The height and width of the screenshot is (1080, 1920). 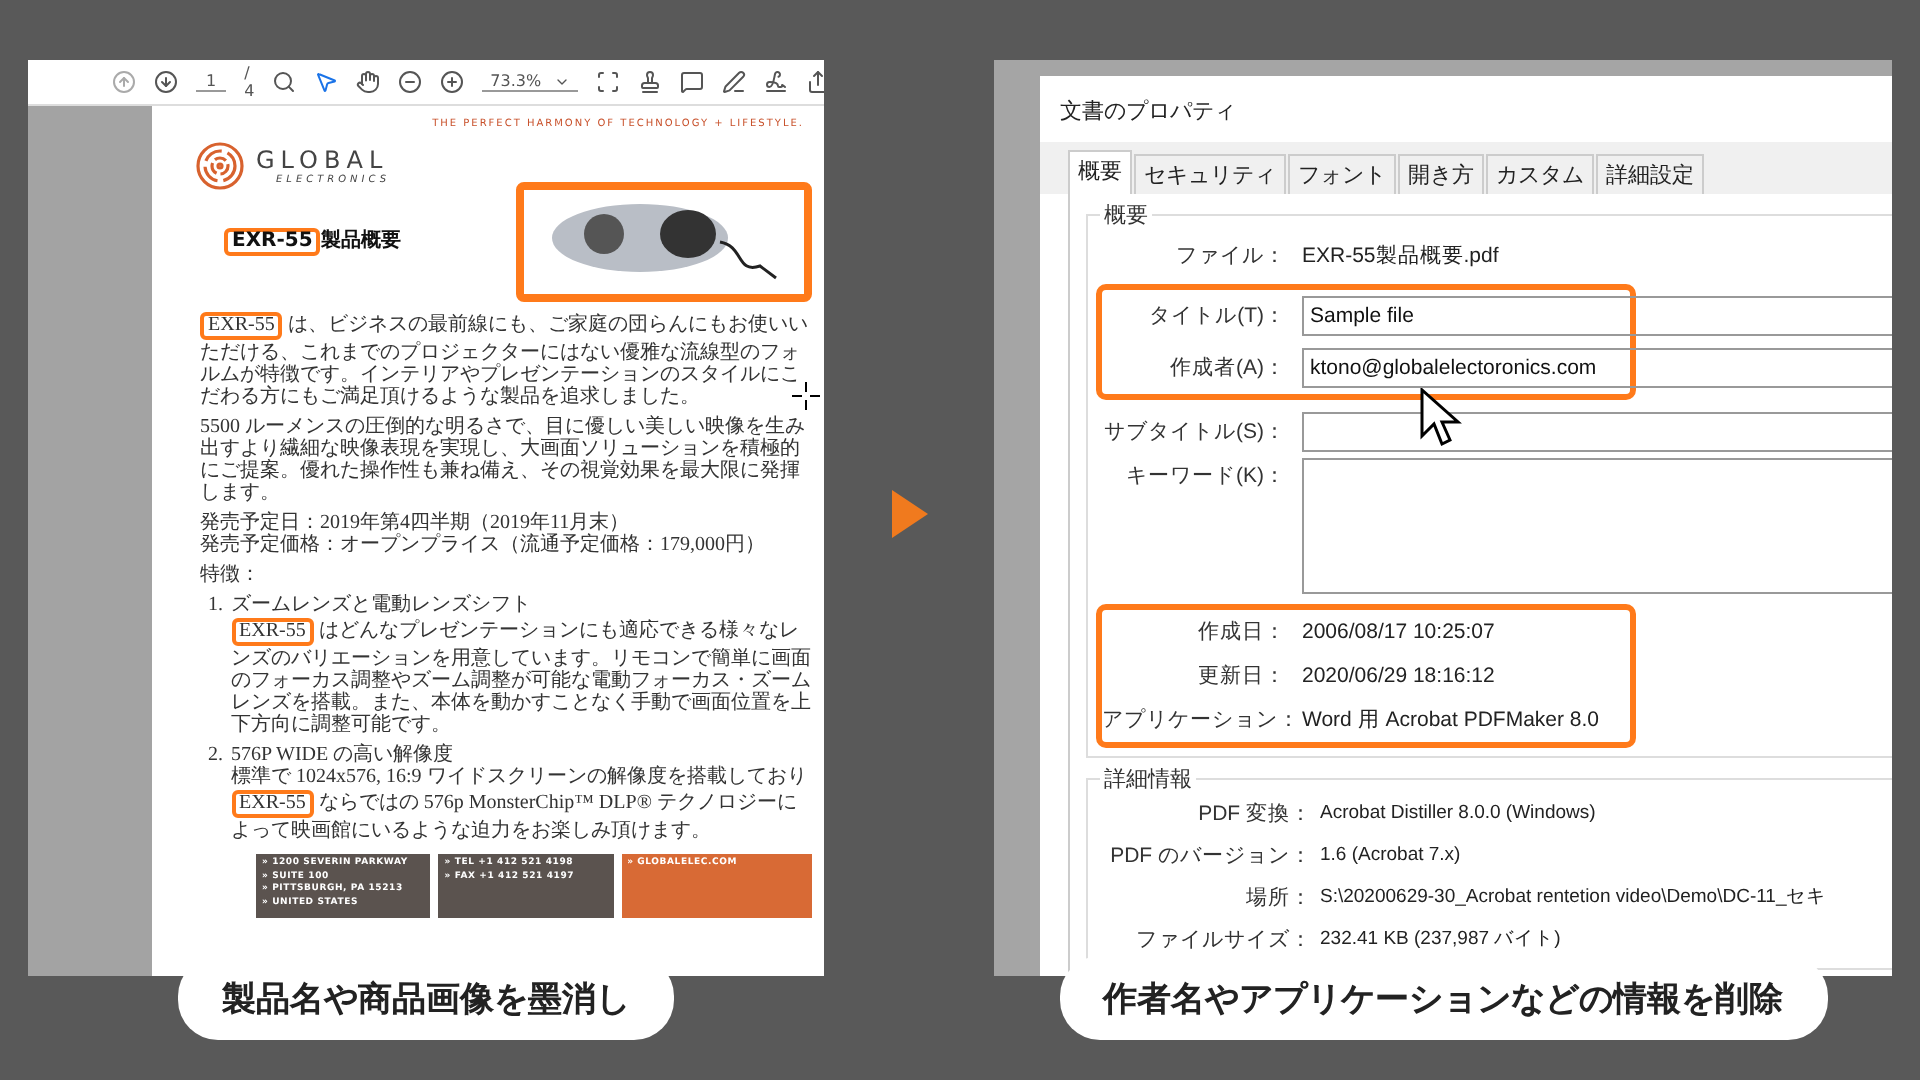 What do you see at coordinates (1241, 632) in the screenshot?
I see `field-label: 作成日：` at bounding box center [1241, 632].